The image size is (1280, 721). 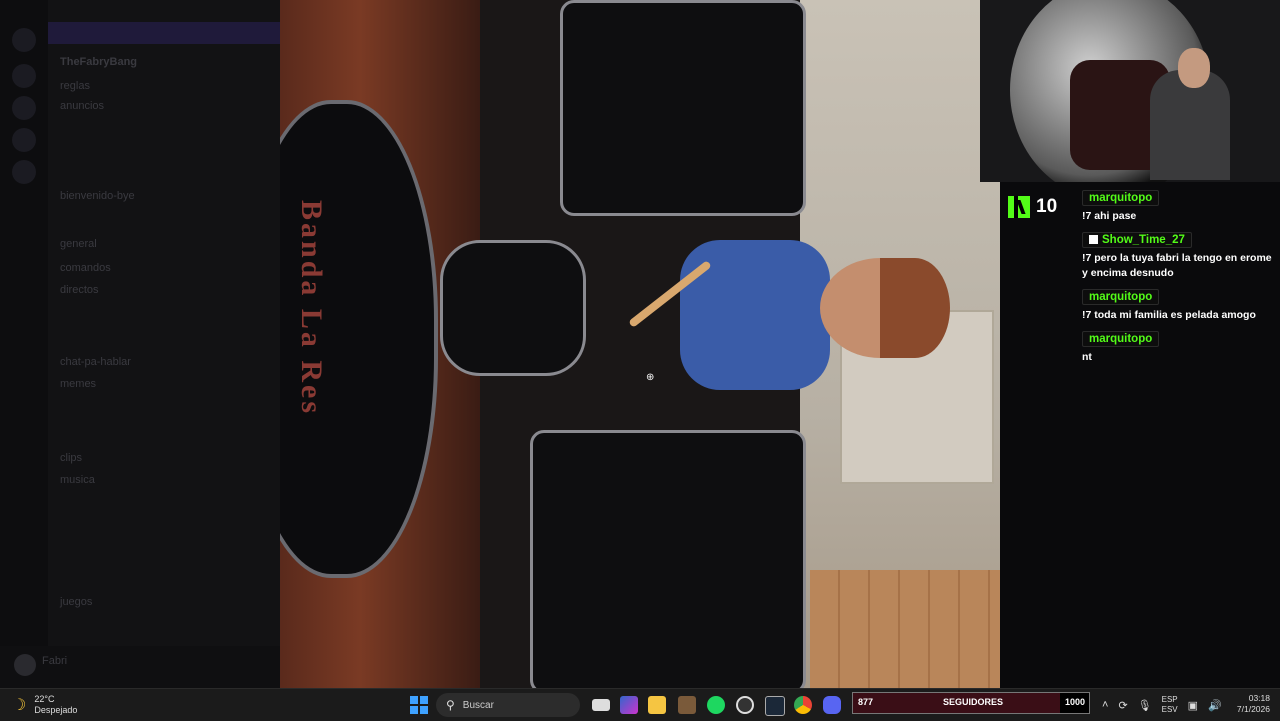 What do you see at coordinates (1093, 240) in the screenshot?
I see `subscriber-badge-icon` at bounding box center [1093, 240].